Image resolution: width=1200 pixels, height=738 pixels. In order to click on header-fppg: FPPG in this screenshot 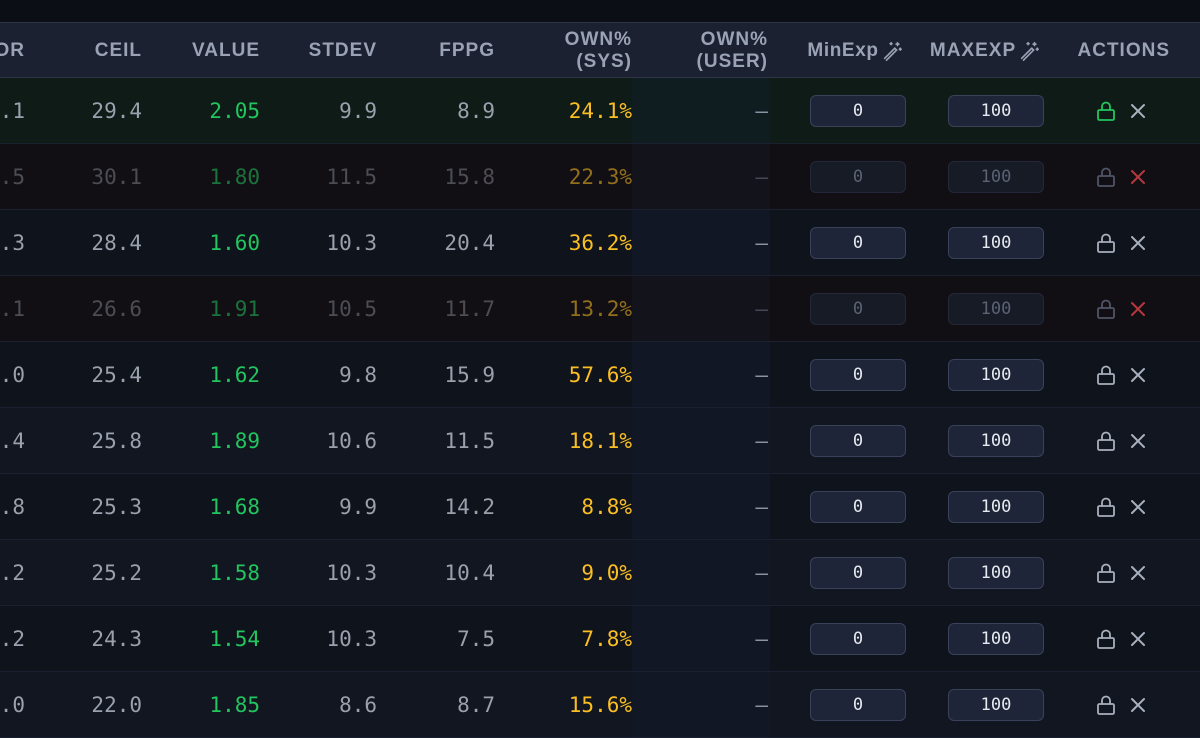, I will do `click(467, 51)`.